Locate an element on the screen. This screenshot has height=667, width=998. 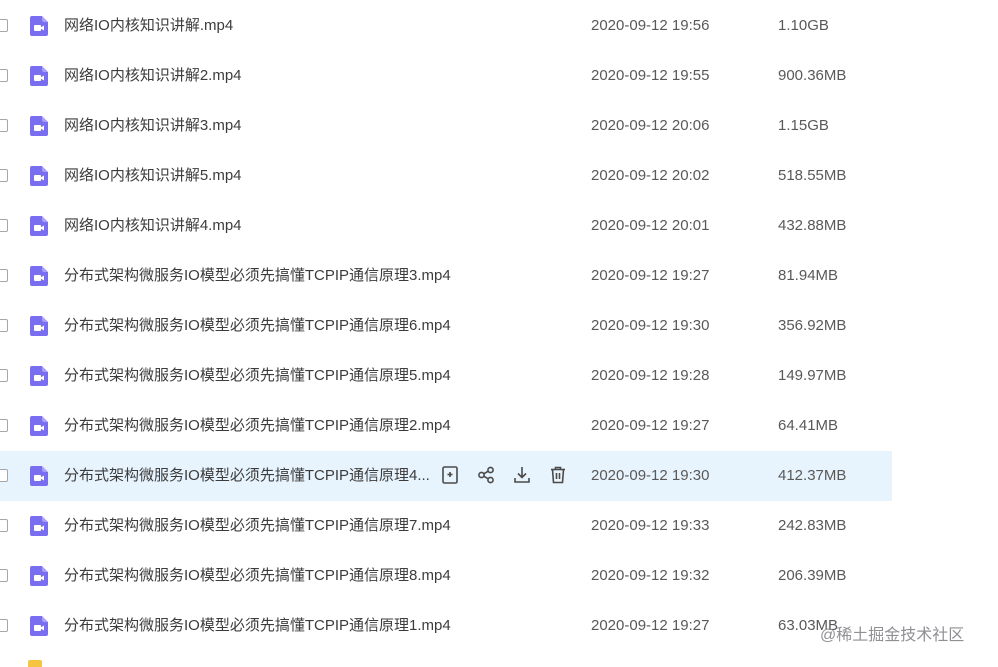
file-modified-date: 2020-09-12 20:06 is located at coordinates (650, 125).